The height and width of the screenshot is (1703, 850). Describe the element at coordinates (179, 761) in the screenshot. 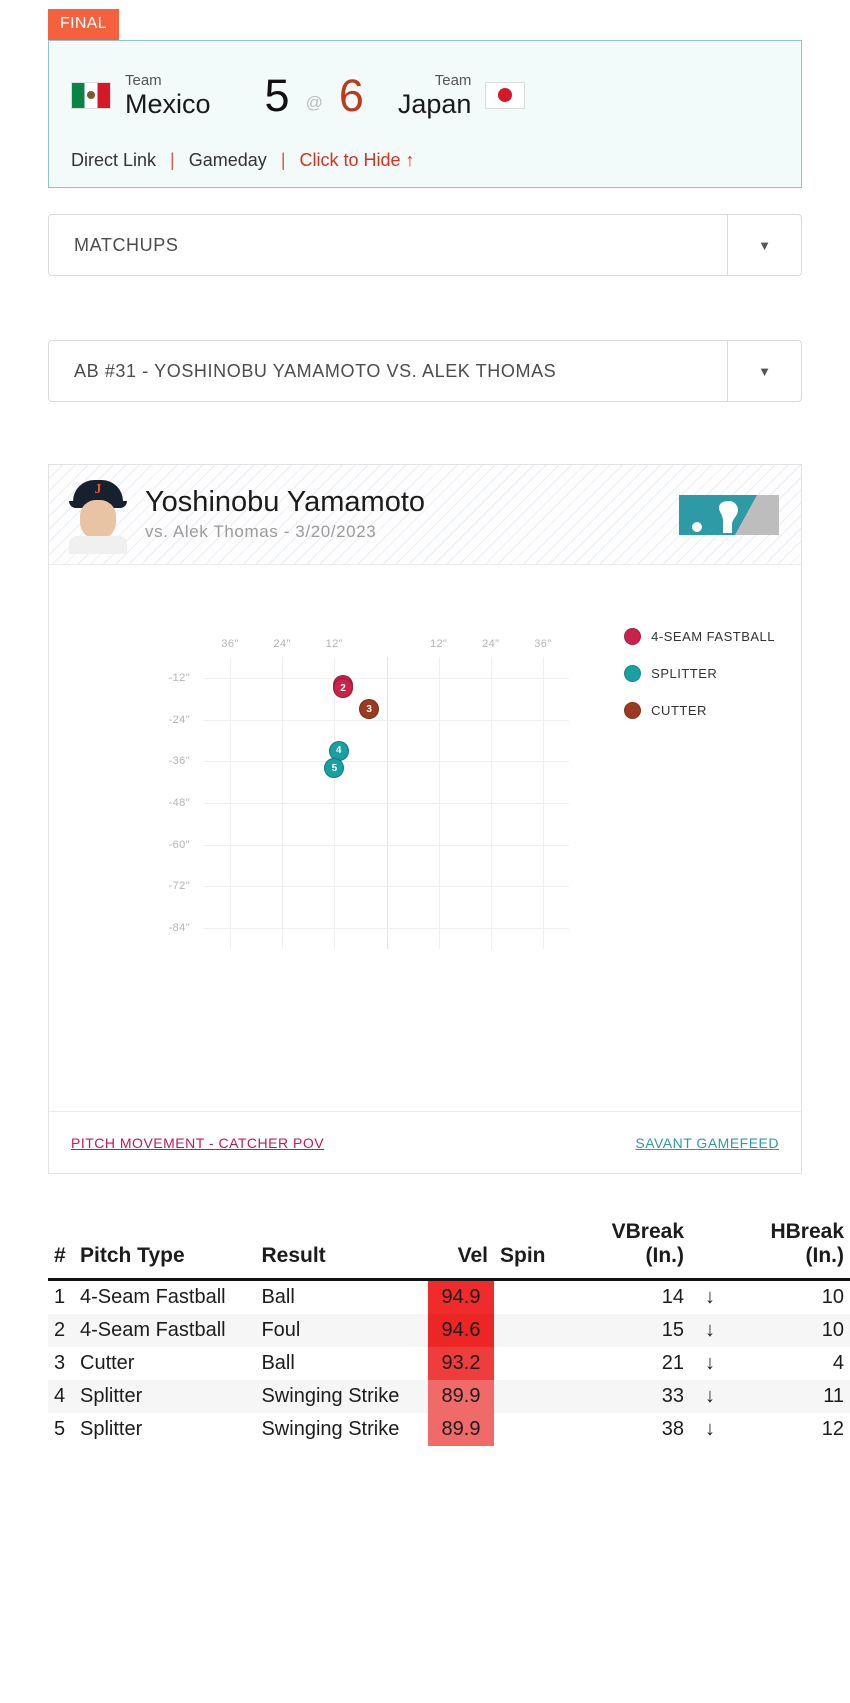

I see `y-axis-tick-label: -36"` at that location.